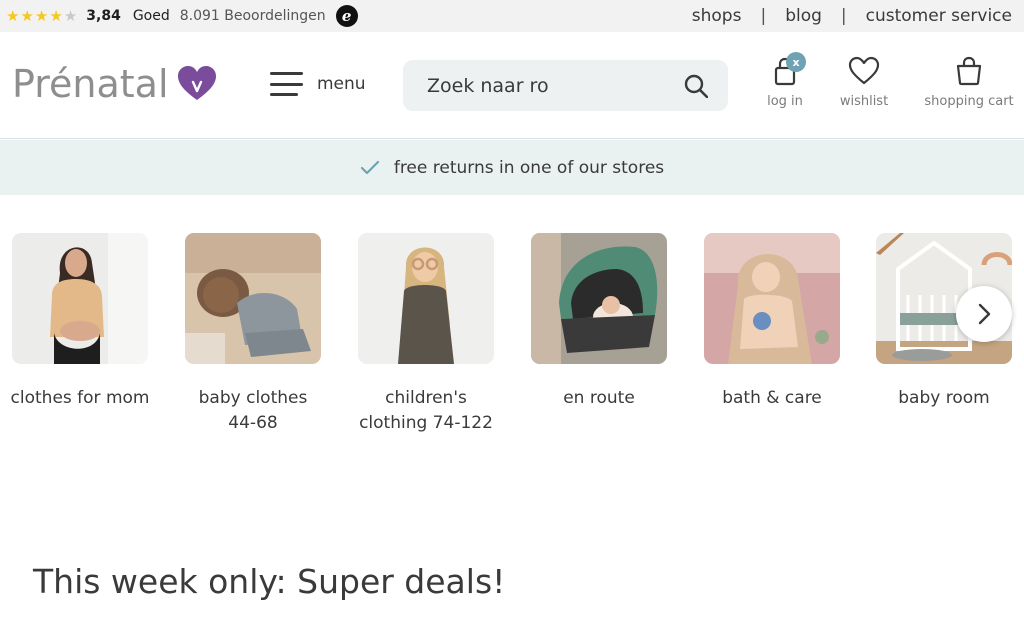 The image size is (1024, 621). What do you see at coordinates (253, 16) in the screenshot?
I see `review-count: 8.091 Beoordelingen` at bounding box center [253, 16].